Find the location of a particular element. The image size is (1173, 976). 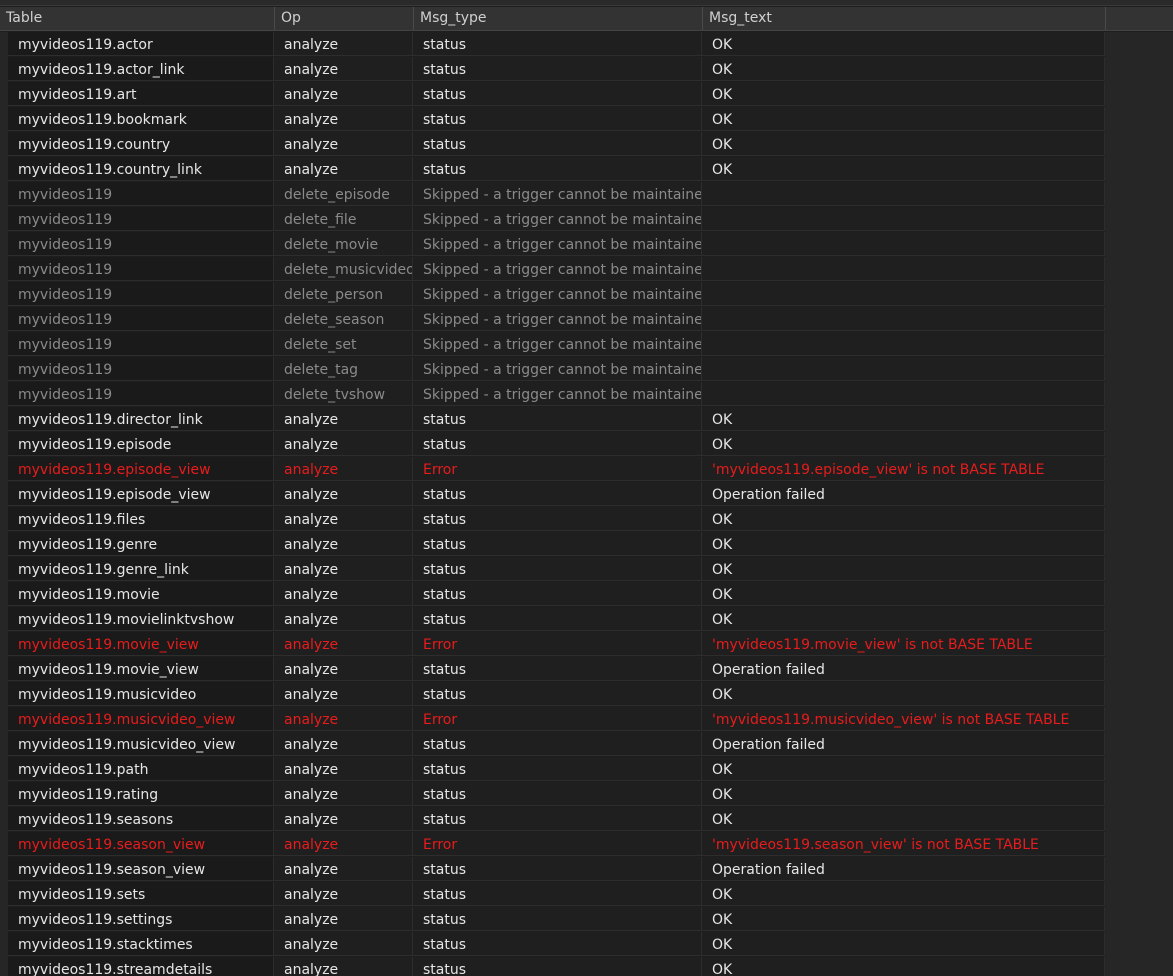

column-header-msg-type: Msg_type is located at coordinates (558, 18).